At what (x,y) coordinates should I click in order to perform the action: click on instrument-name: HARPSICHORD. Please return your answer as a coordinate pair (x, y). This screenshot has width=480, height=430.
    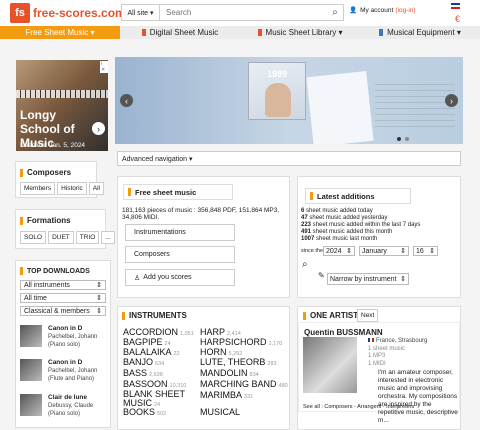
    Looking at the image, I should click on (233, 342).